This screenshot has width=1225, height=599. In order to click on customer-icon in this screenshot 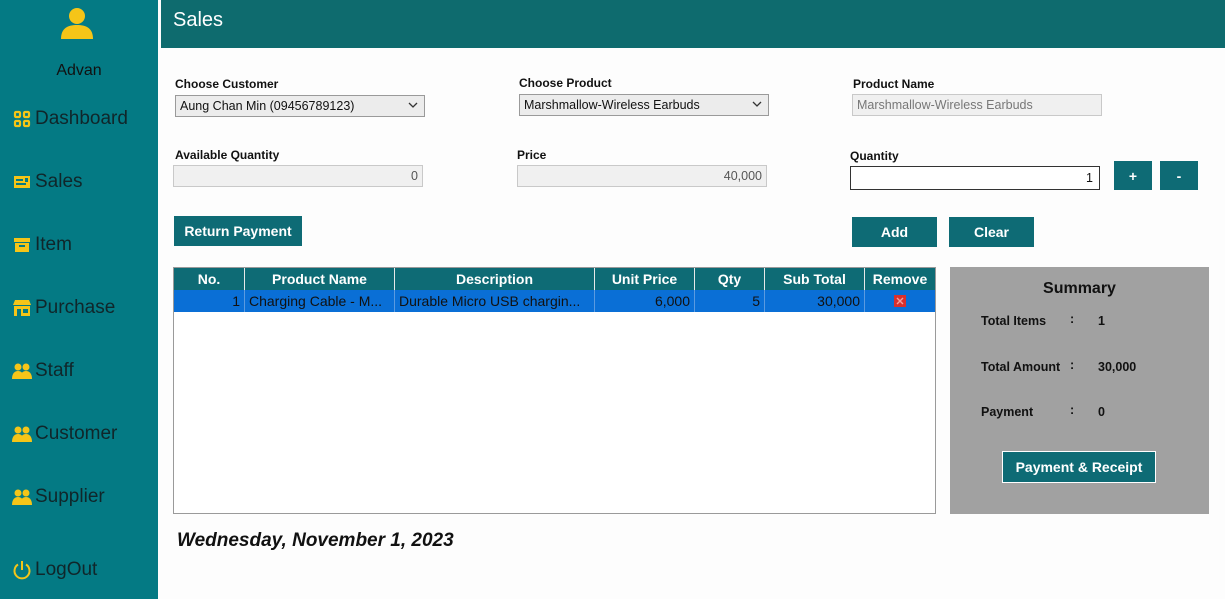, I will do `click(22, 434)`.